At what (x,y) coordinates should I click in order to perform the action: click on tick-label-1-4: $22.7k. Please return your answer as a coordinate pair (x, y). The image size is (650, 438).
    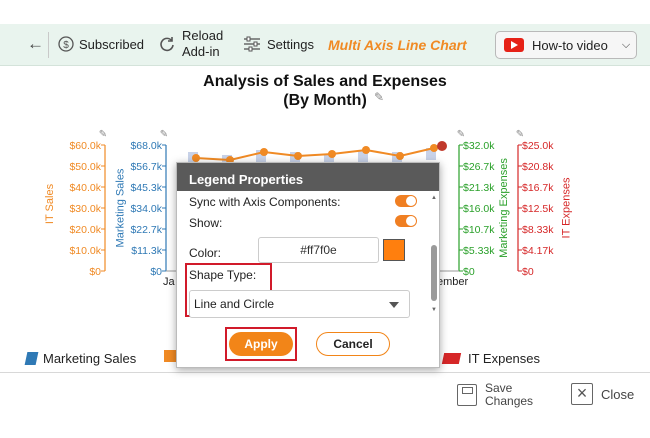
    Looking at the image, I should click on (146, 230).